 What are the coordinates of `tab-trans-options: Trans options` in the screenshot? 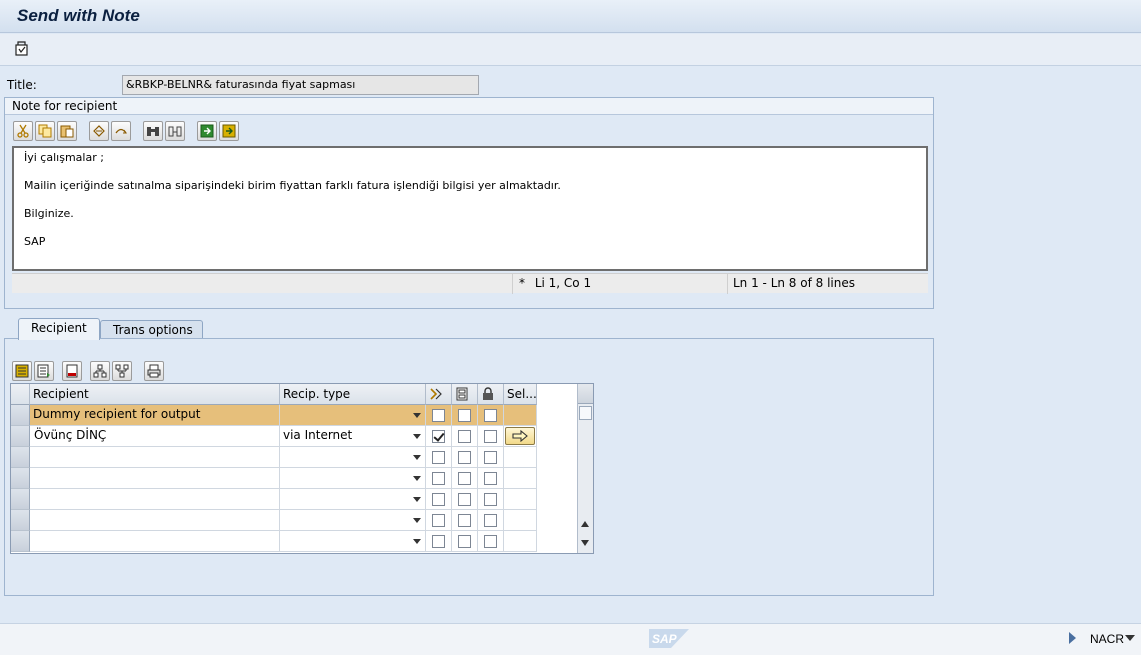 It's located at (151, 330).